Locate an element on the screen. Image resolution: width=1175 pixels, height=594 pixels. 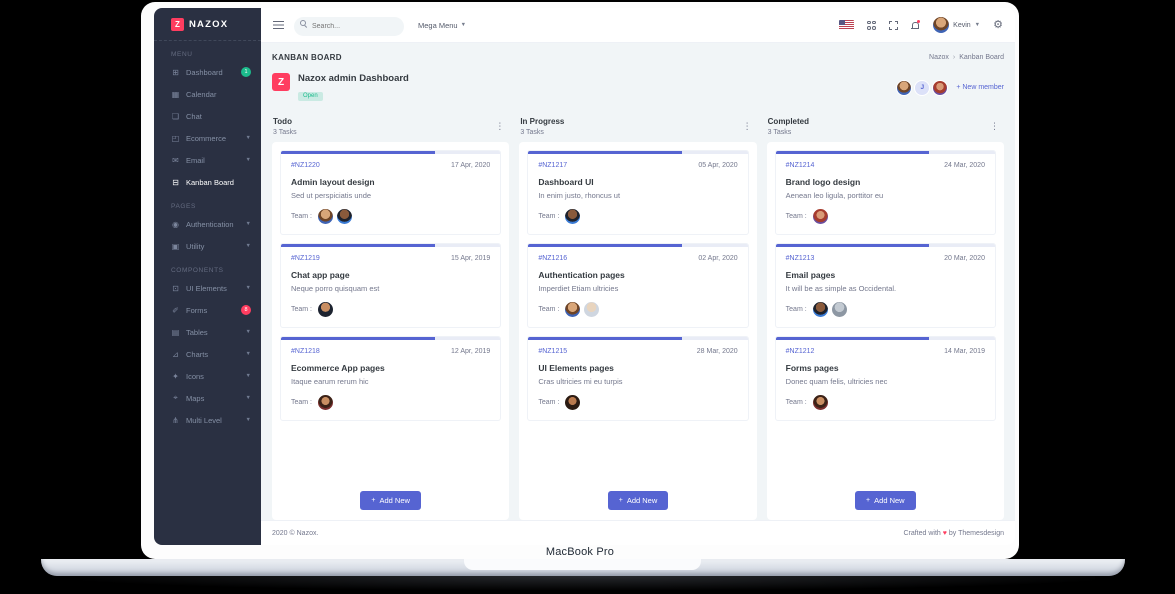
sidebar-item-charts: ⊿ Charts ▼ is located at coordinates (207, 354).